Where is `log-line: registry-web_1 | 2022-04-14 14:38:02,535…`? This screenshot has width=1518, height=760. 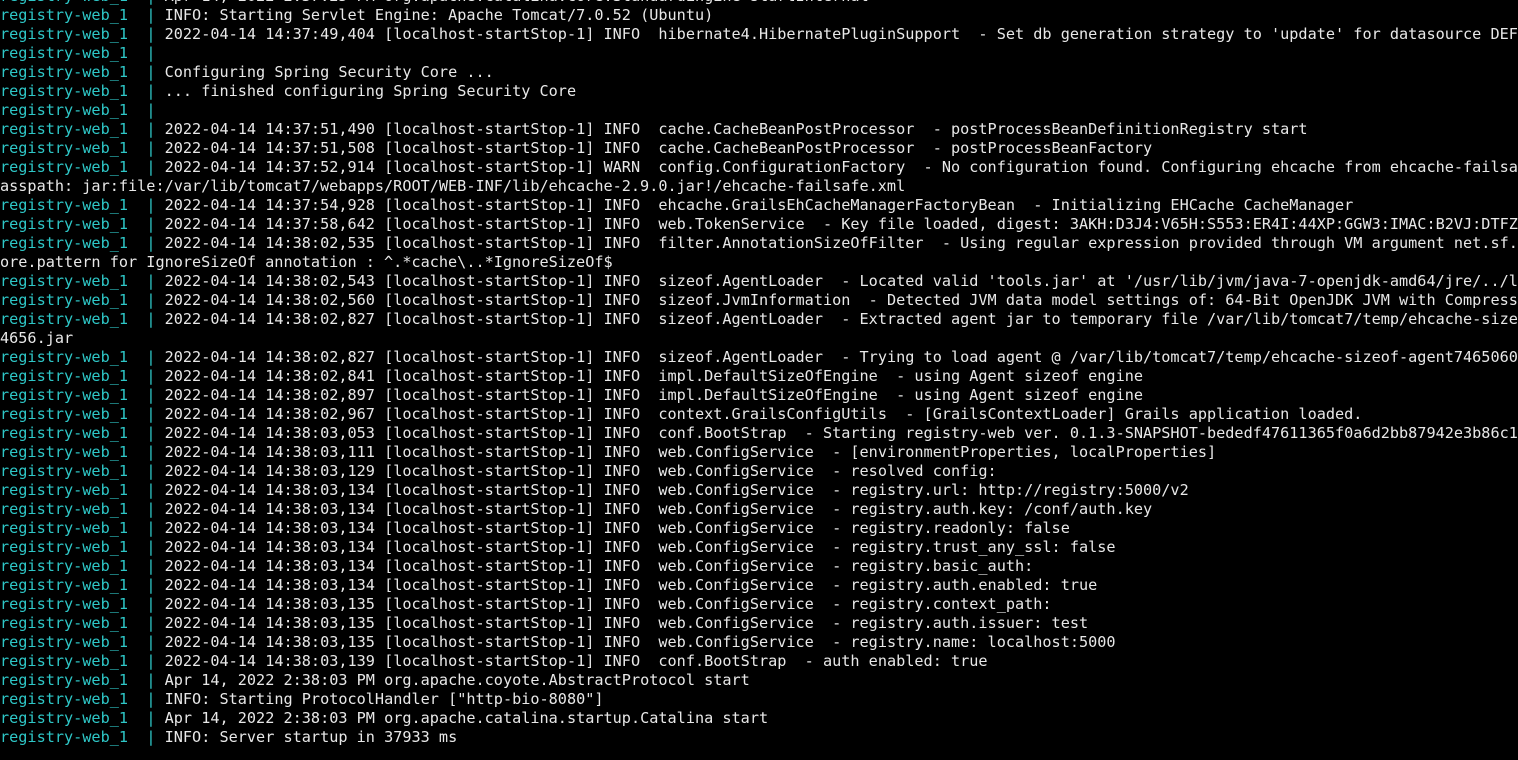 log-line: registry-web_1 | 2022-04-14 14:38:02,535… is located at coordinates (759, 243).